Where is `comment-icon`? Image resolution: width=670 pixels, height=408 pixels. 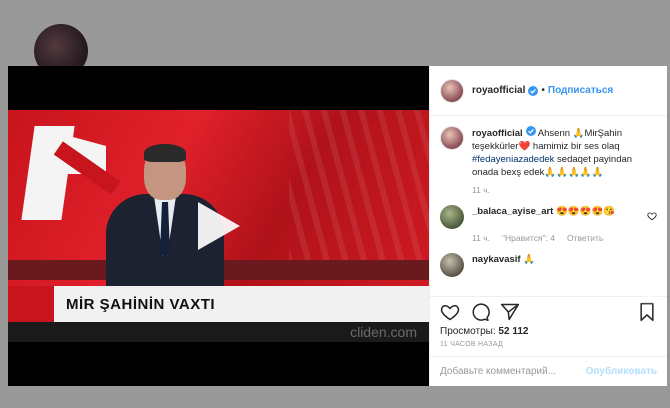 comment-icon is located at coordinates (480, 312).